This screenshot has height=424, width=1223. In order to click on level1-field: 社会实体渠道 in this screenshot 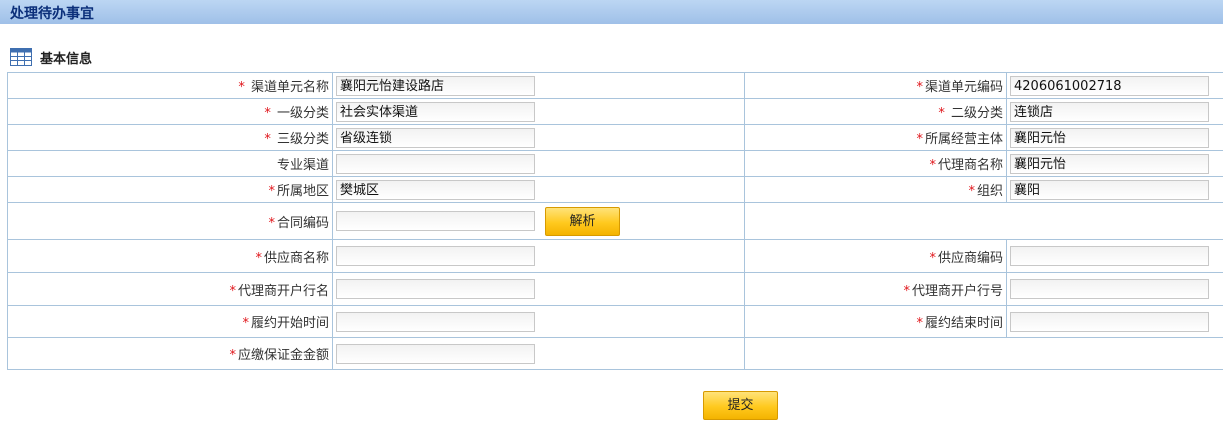, I will do `click(435, 111)`.